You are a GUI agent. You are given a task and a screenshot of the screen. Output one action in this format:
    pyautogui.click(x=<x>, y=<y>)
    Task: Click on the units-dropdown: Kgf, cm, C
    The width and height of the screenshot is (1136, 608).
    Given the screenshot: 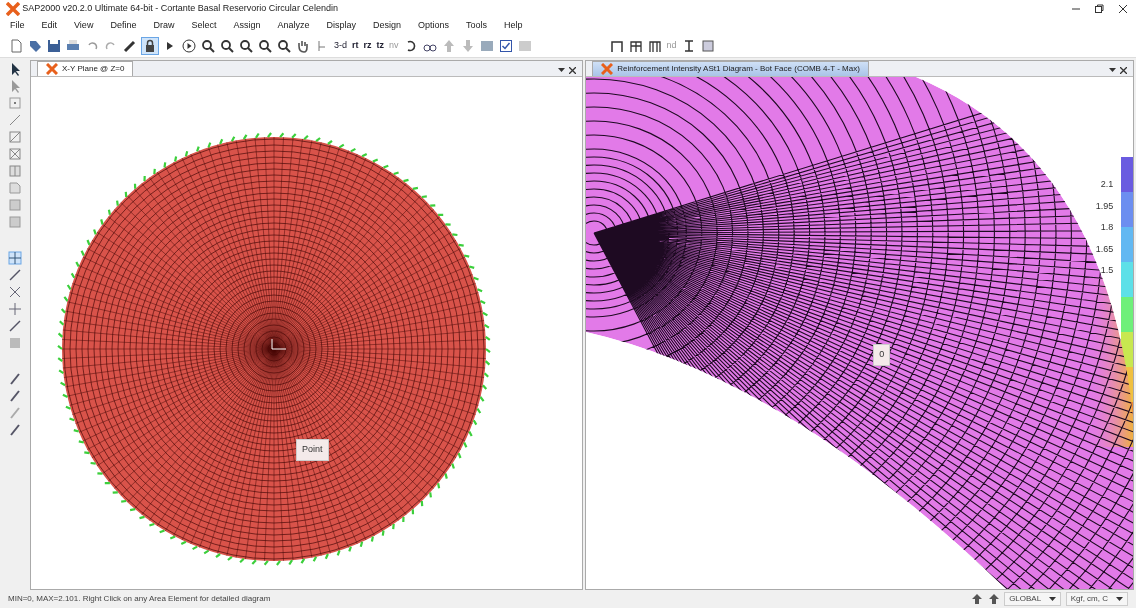 What is the action you would take?
    pyautogui.click(x=1096, y=599)
    